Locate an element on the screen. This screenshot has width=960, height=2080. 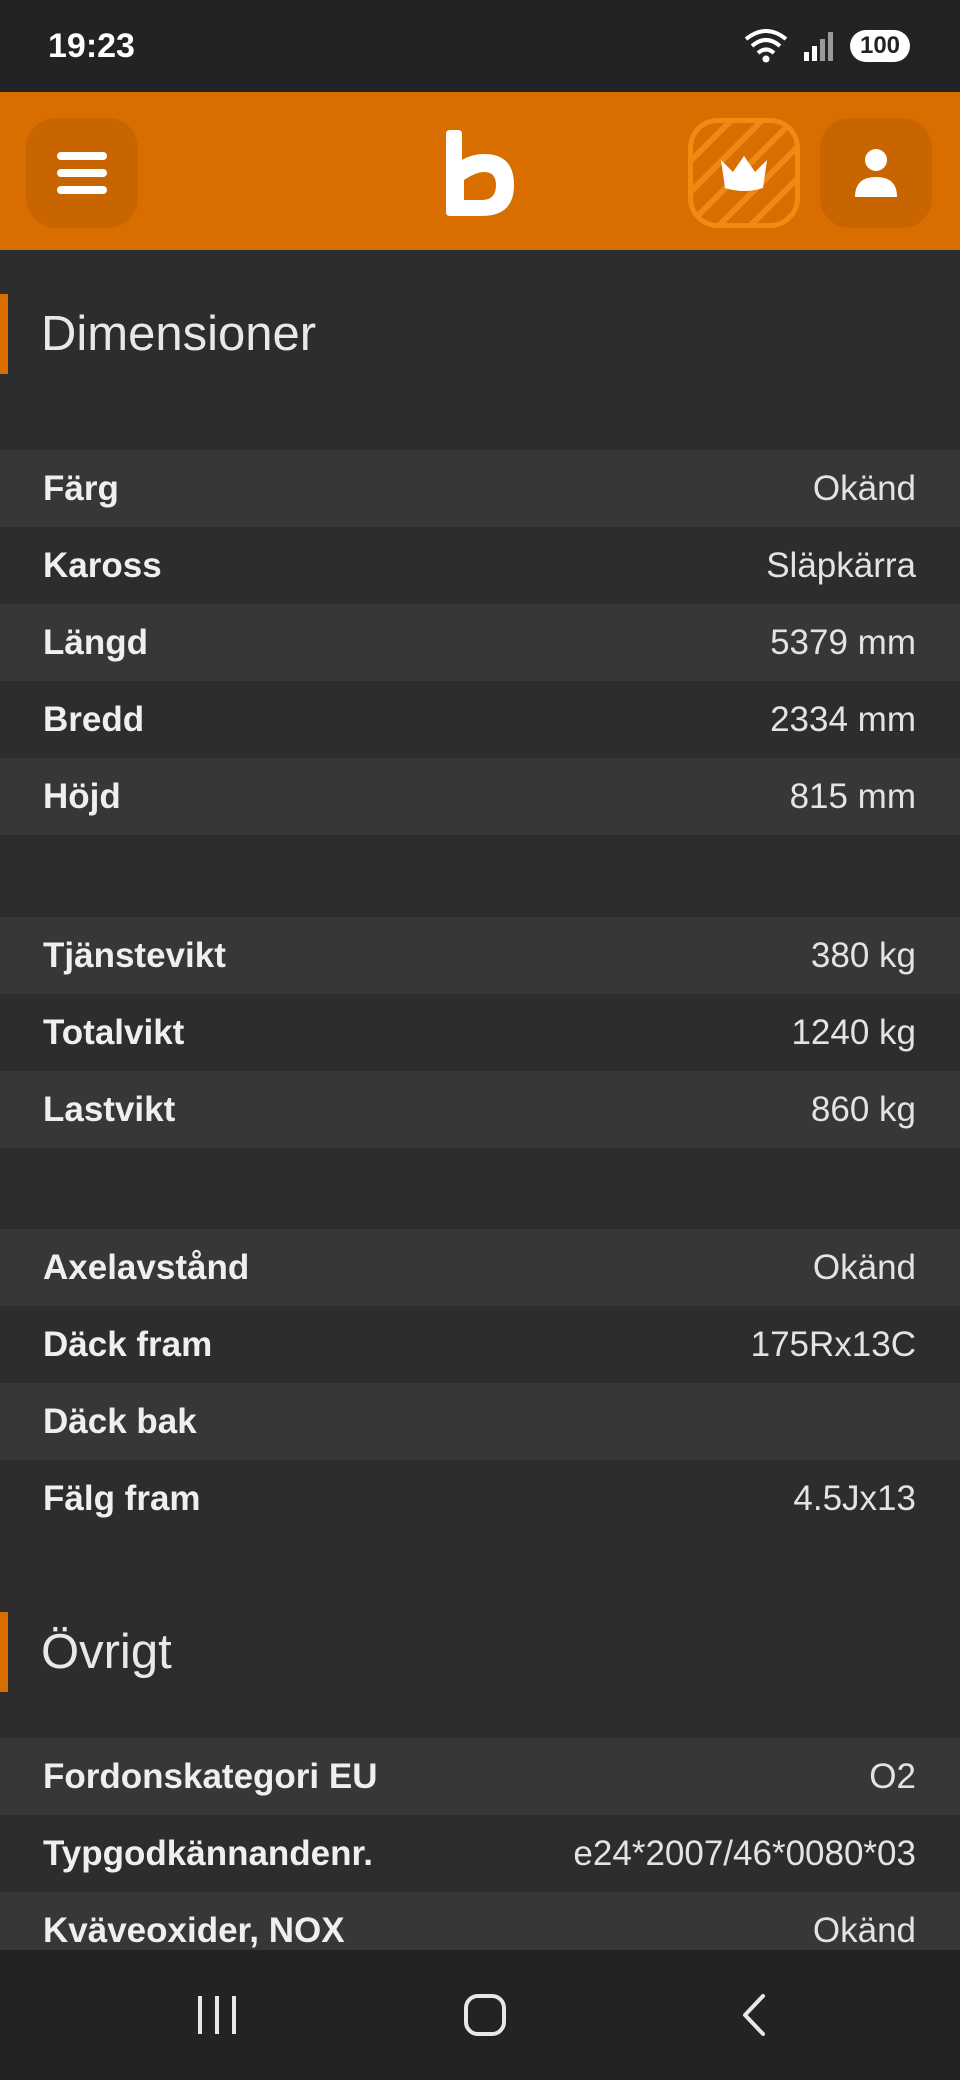
list-item: Totalvikt 1240 kg is located at coordinates (480, 1032).